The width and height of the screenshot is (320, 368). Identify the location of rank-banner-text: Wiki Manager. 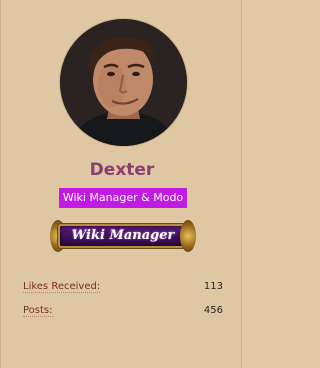
(123, 235).